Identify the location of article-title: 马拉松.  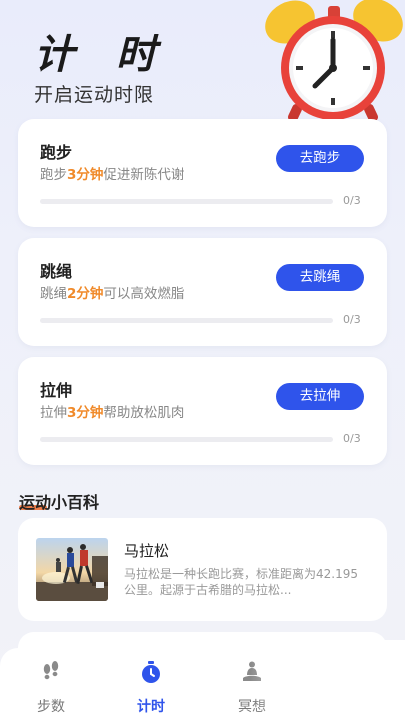
(147, 551).